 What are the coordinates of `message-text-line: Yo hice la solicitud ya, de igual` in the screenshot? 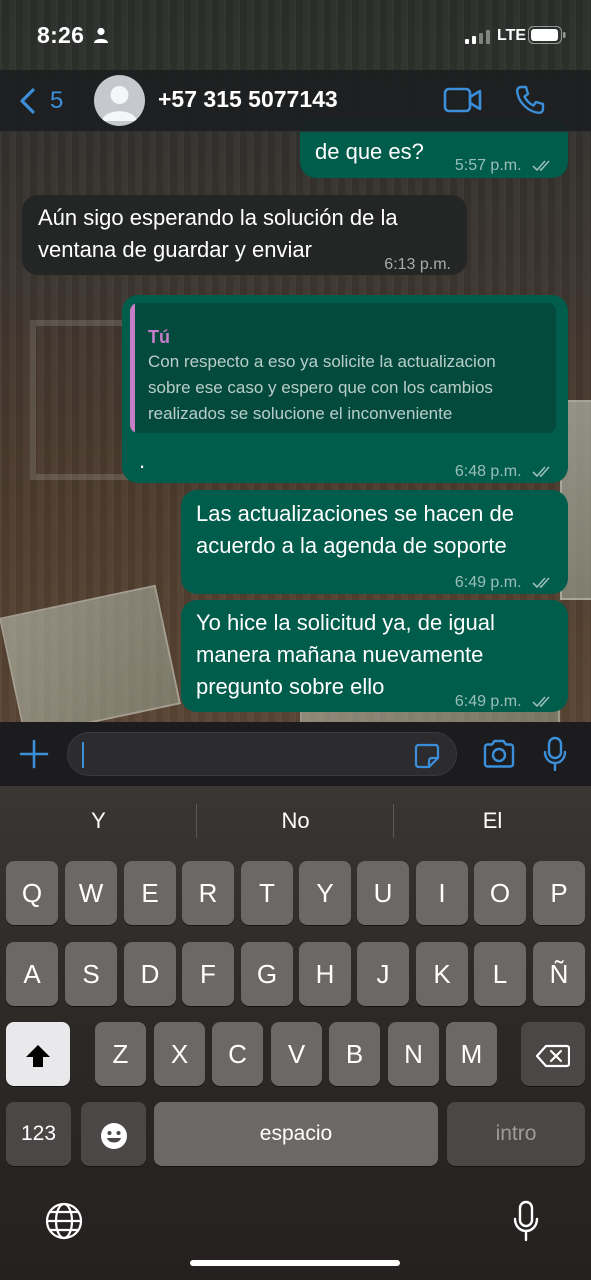 It's located at (345, 622).